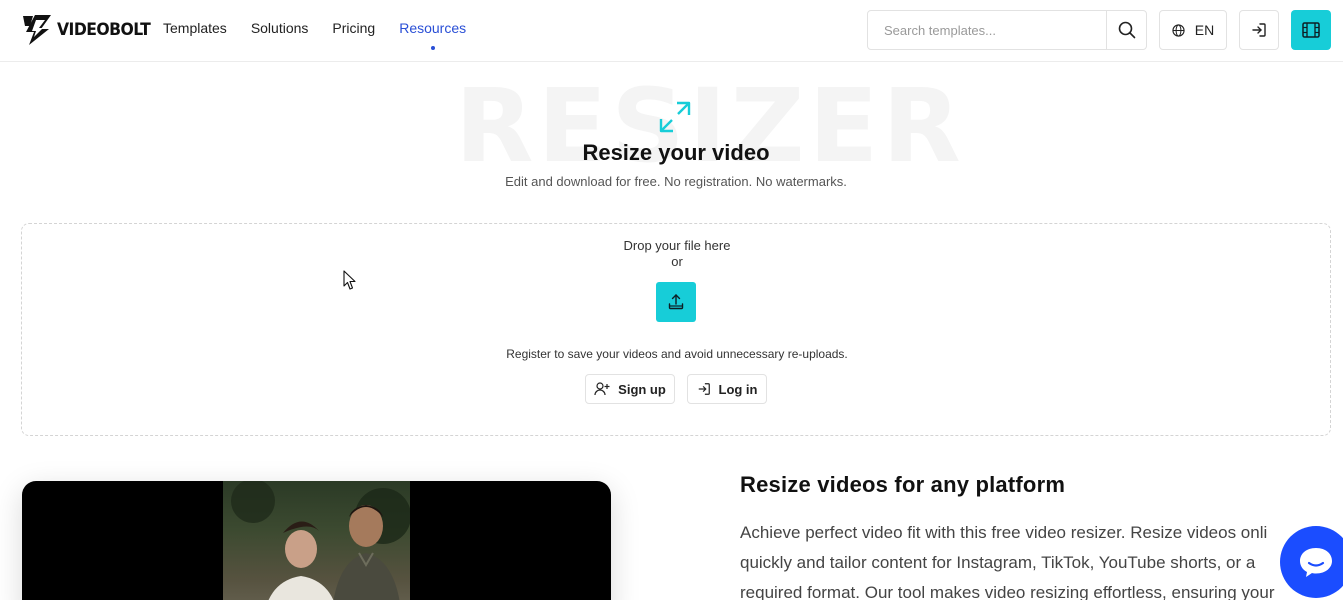 The image size is (1343, 600). I want to click on search-button, so click(1126, 30).